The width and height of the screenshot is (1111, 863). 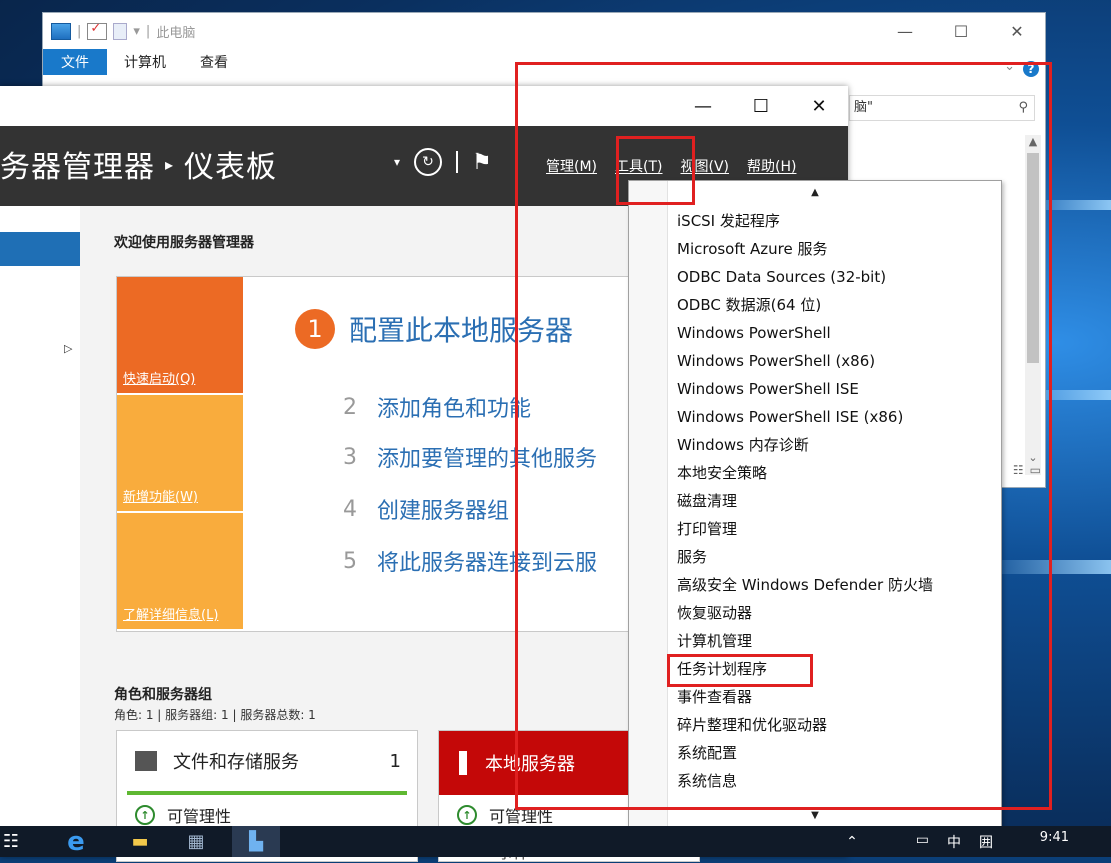 I want to click on scrollbar: ▲ ⌄, so click(x=1033, y=305).